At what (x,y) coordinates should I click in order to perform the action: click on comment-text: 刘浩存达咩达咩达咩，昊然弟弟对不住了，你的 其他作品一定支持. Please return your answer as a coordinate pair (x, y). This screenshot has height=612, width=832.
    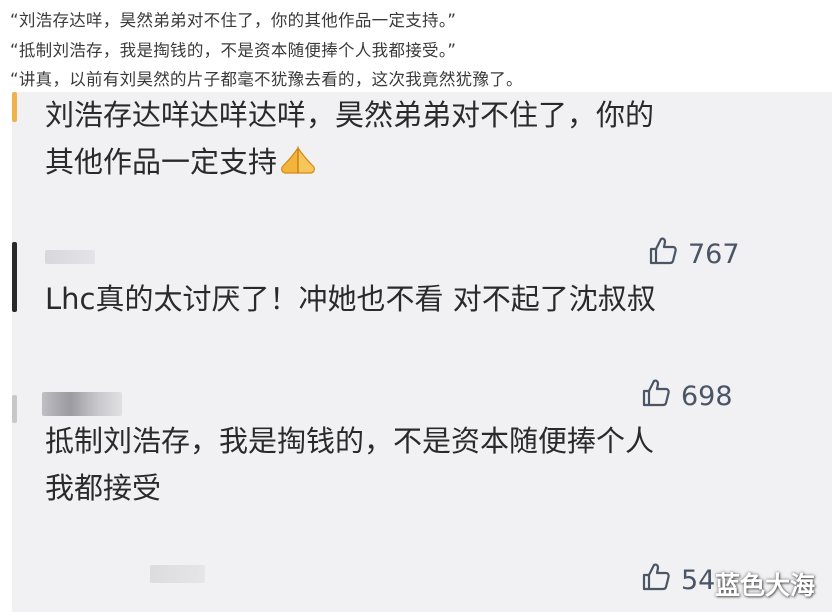
    Looking at the image, I should click on (349, 141).